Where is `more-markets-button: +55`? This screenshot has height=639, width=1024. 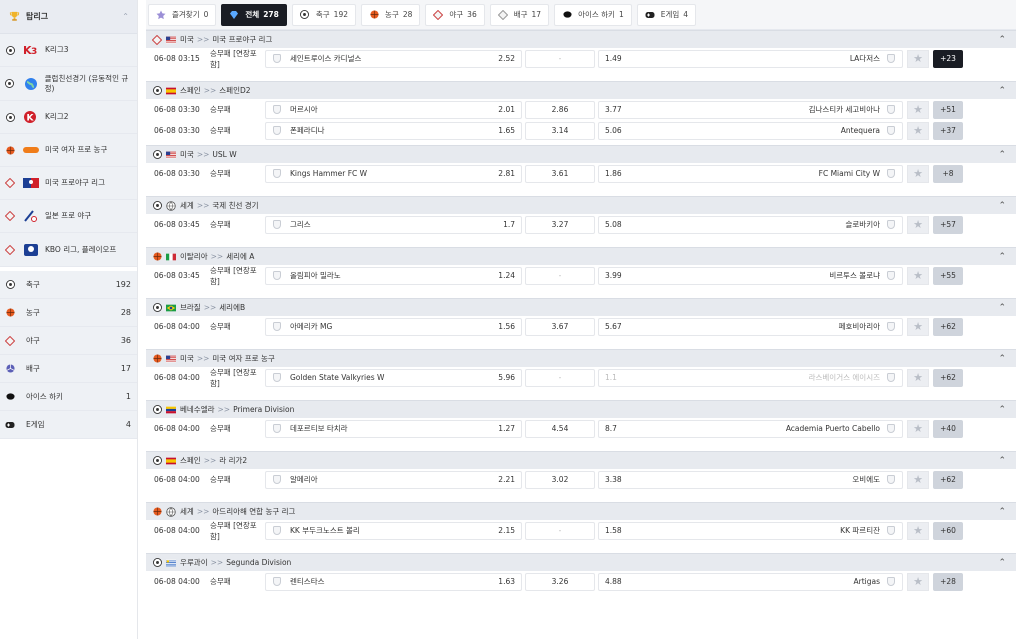 more-markets-button: +55 is located at coordinates (948, 275).